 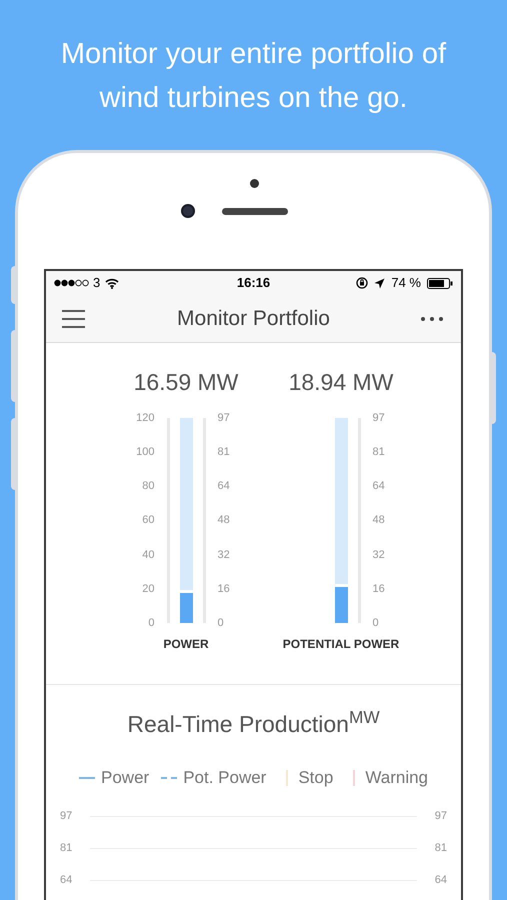 What do you see at coordinates (316, 778) in the screenshot?
I see `legend-label: Stop` at bounding box center [316, 778].